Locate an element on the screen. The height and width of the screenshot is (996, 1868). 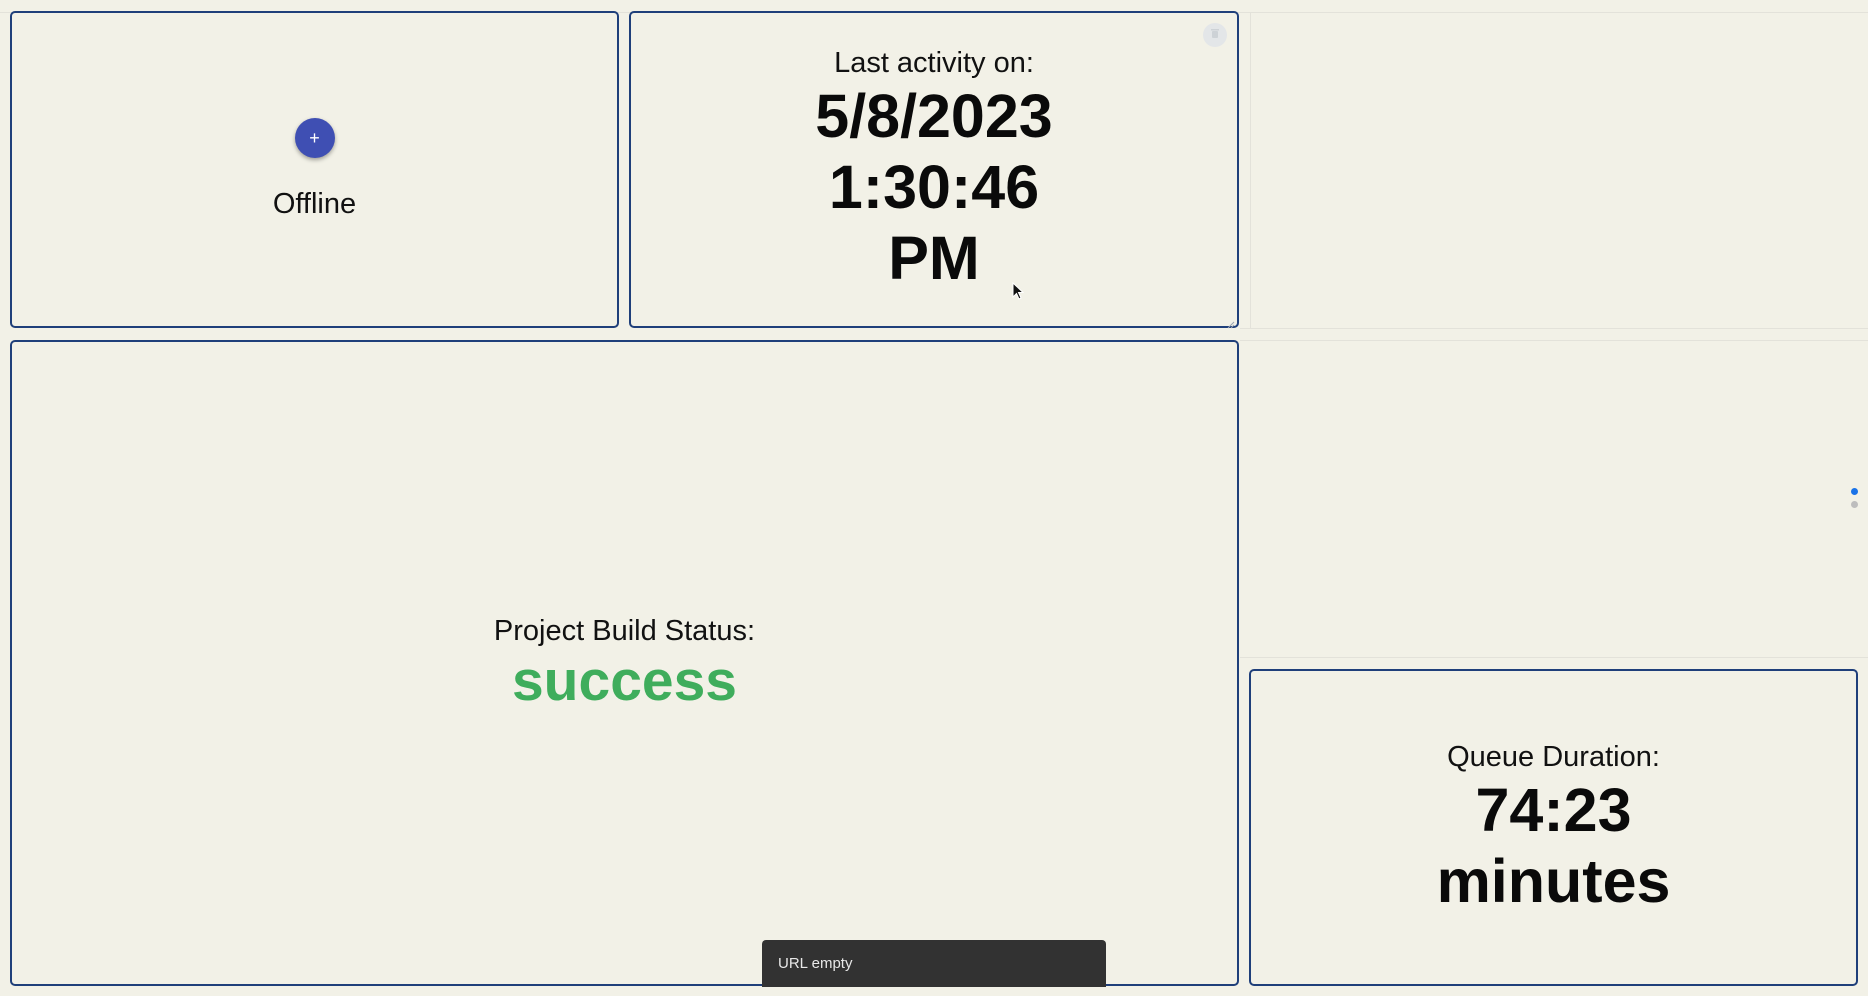
last-activity-time: 1:30:46 is located at coordinates (934, 187).